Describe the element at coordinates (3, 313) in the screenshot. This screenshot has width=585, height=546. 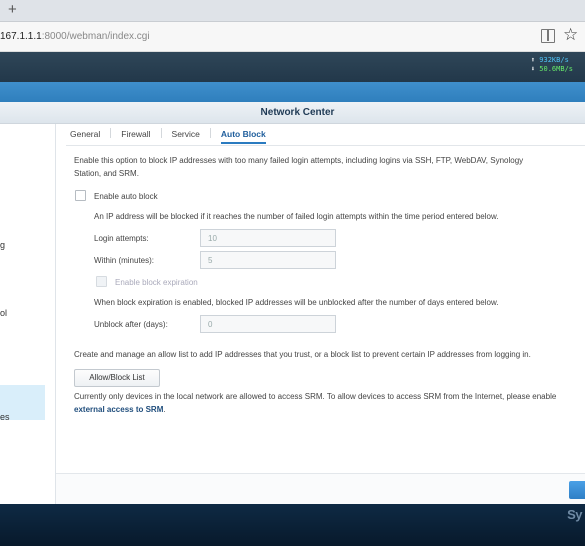
I see `sidebar-item-2: ol` at that location.